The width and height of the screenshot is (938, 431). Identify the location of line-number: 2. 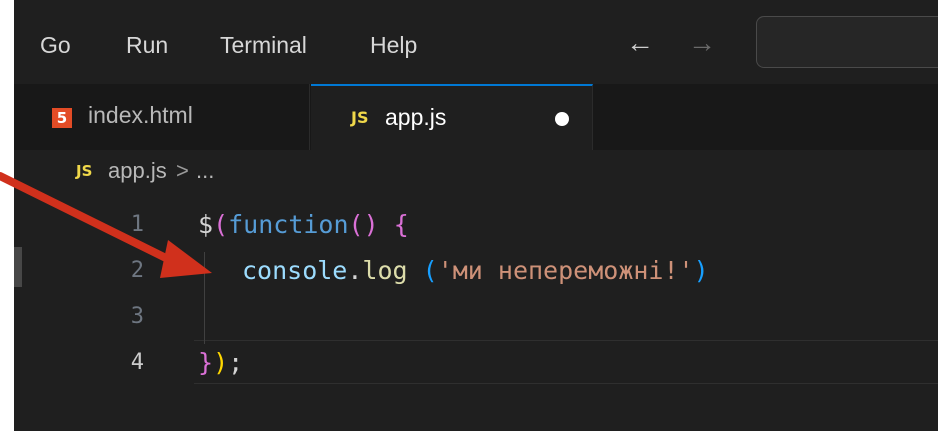
(137, 270).